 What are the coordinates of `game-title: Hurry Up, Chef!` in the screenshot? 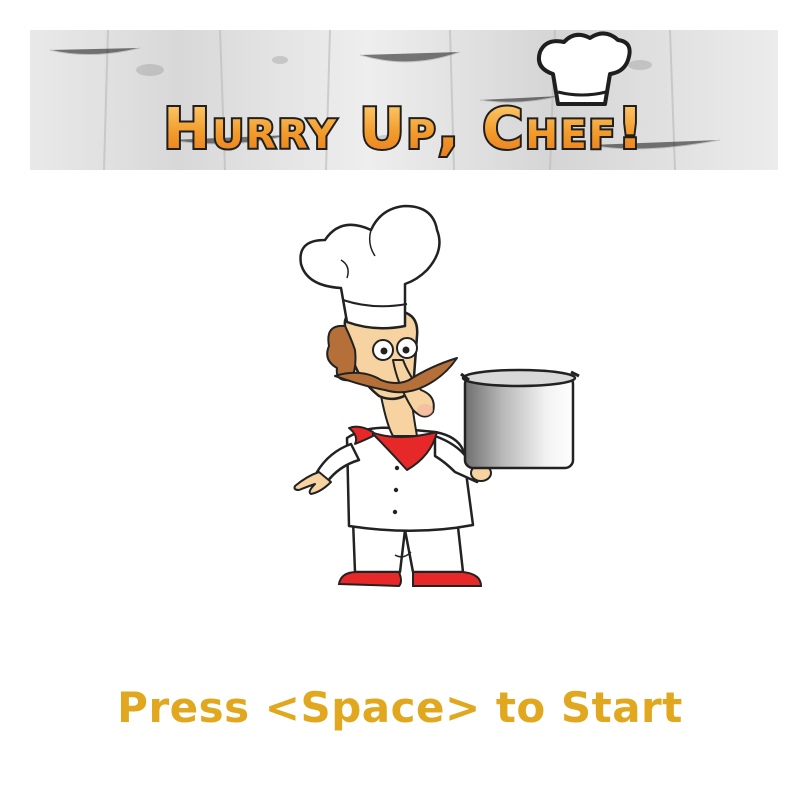 It's located at (404, 129).